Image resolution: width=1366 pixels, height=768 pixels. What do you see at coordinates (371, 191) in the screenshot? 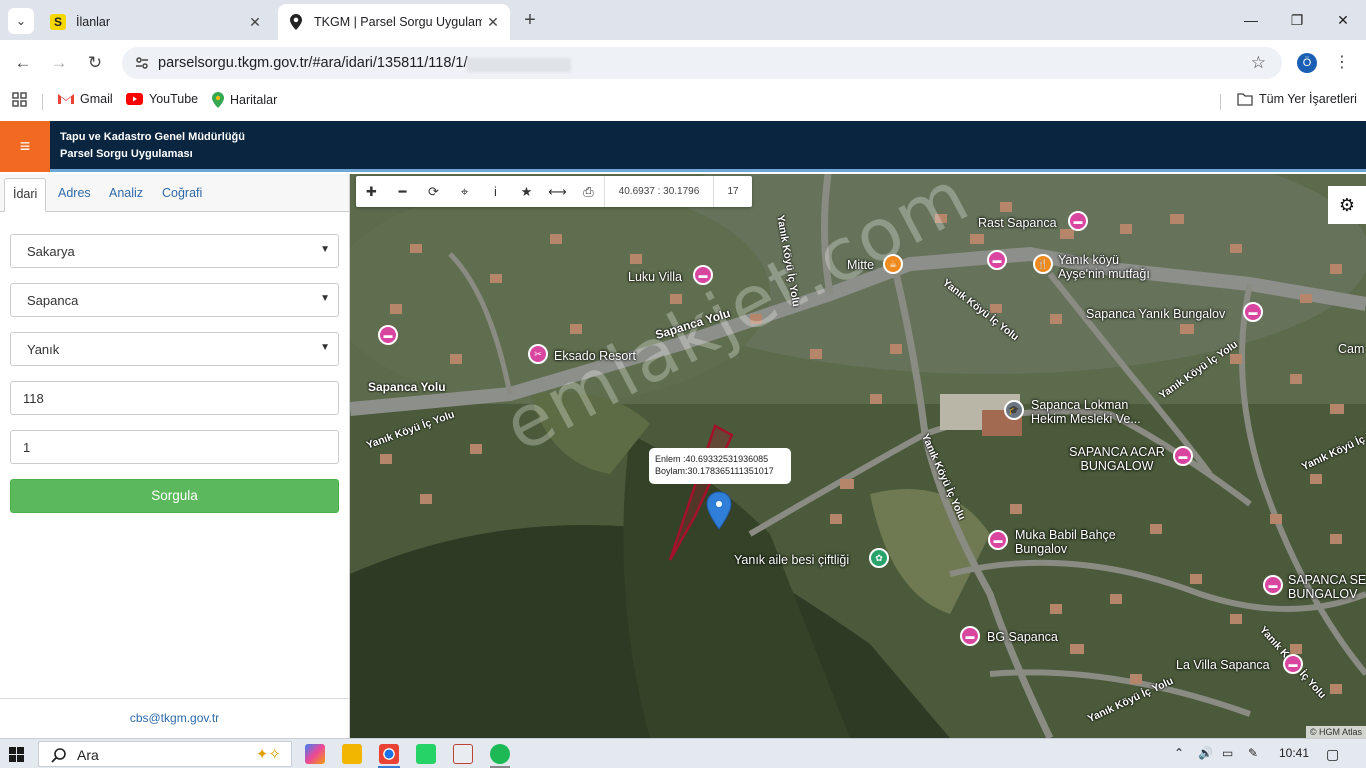
I see `zoom-in-icon: ✚` at bounding box center [371, 191].